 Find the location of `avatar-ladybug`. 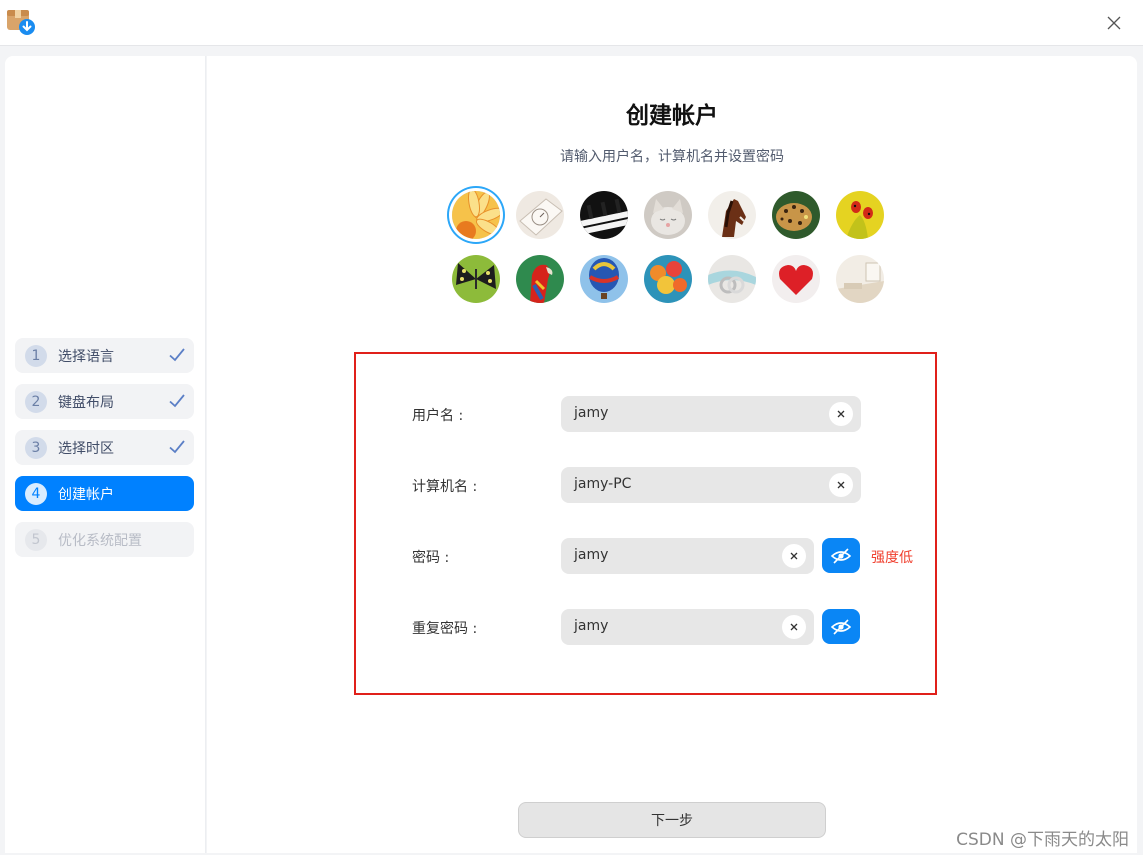

avatar-ladybug is located at coordinates (860, 215).